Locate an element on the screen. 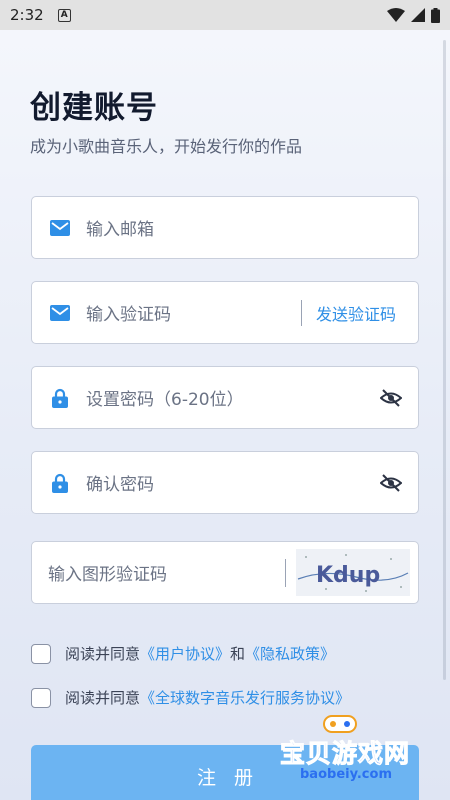  user-agreement-link: 《用户协议》 is located at coordinates (185, 653).